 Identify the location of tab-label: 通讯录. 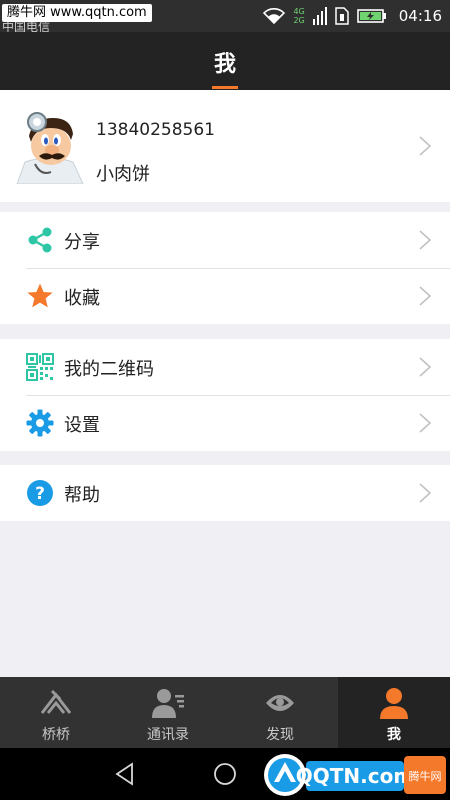
(168, 735).